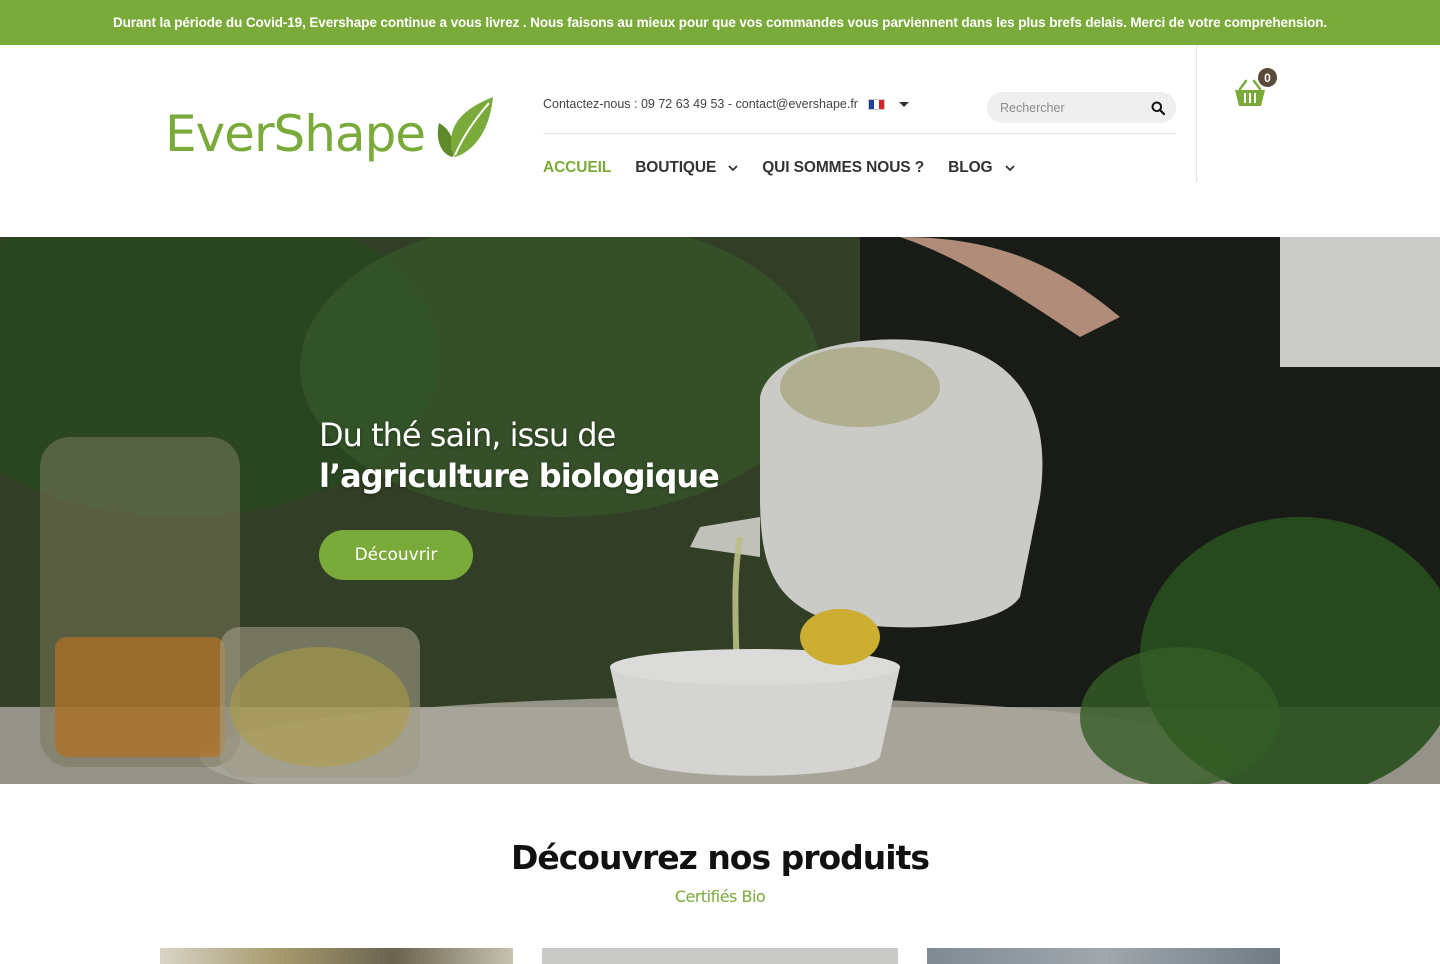  What do you see at coordinates (1267, 77) in the screenshot?
I see `cart-count-badge: 0` at bounding box center [1267, 77].